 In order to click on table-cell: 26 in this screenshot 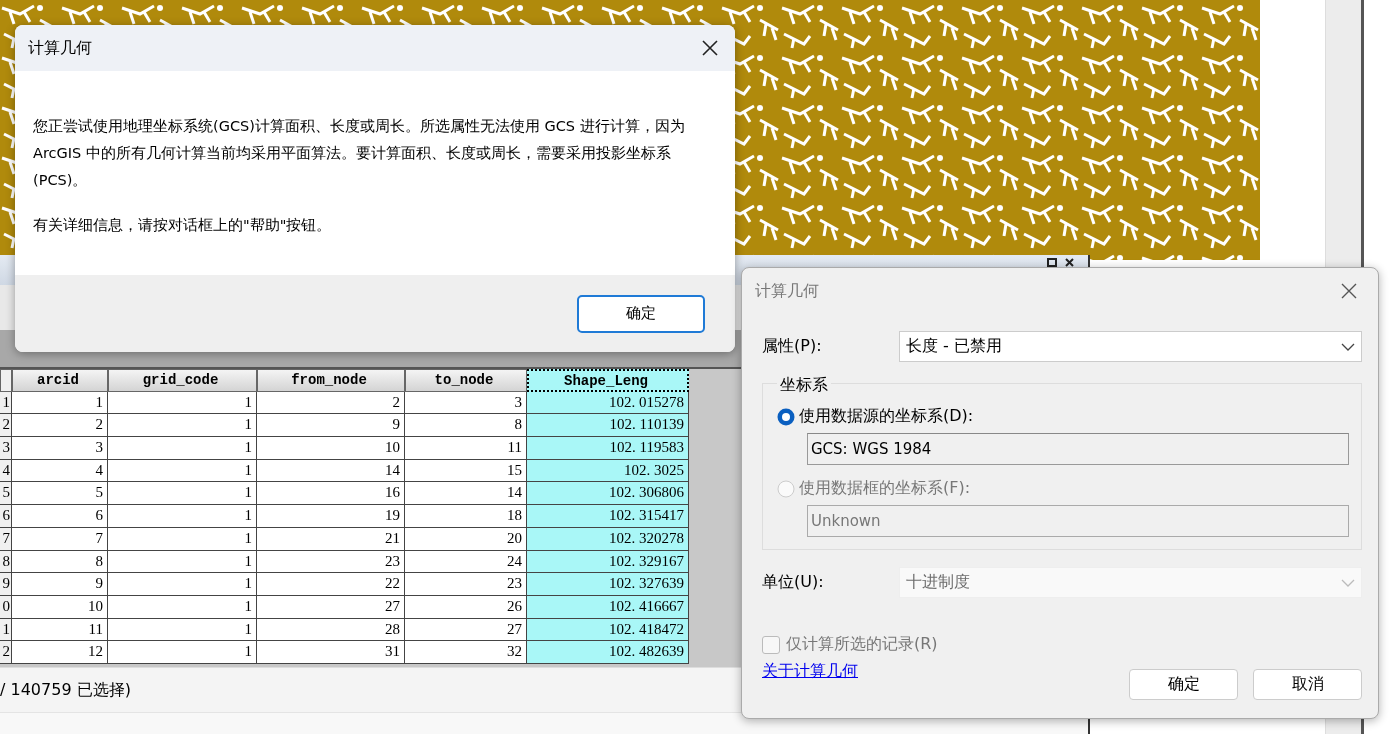, I will do `click(466, 607)`.